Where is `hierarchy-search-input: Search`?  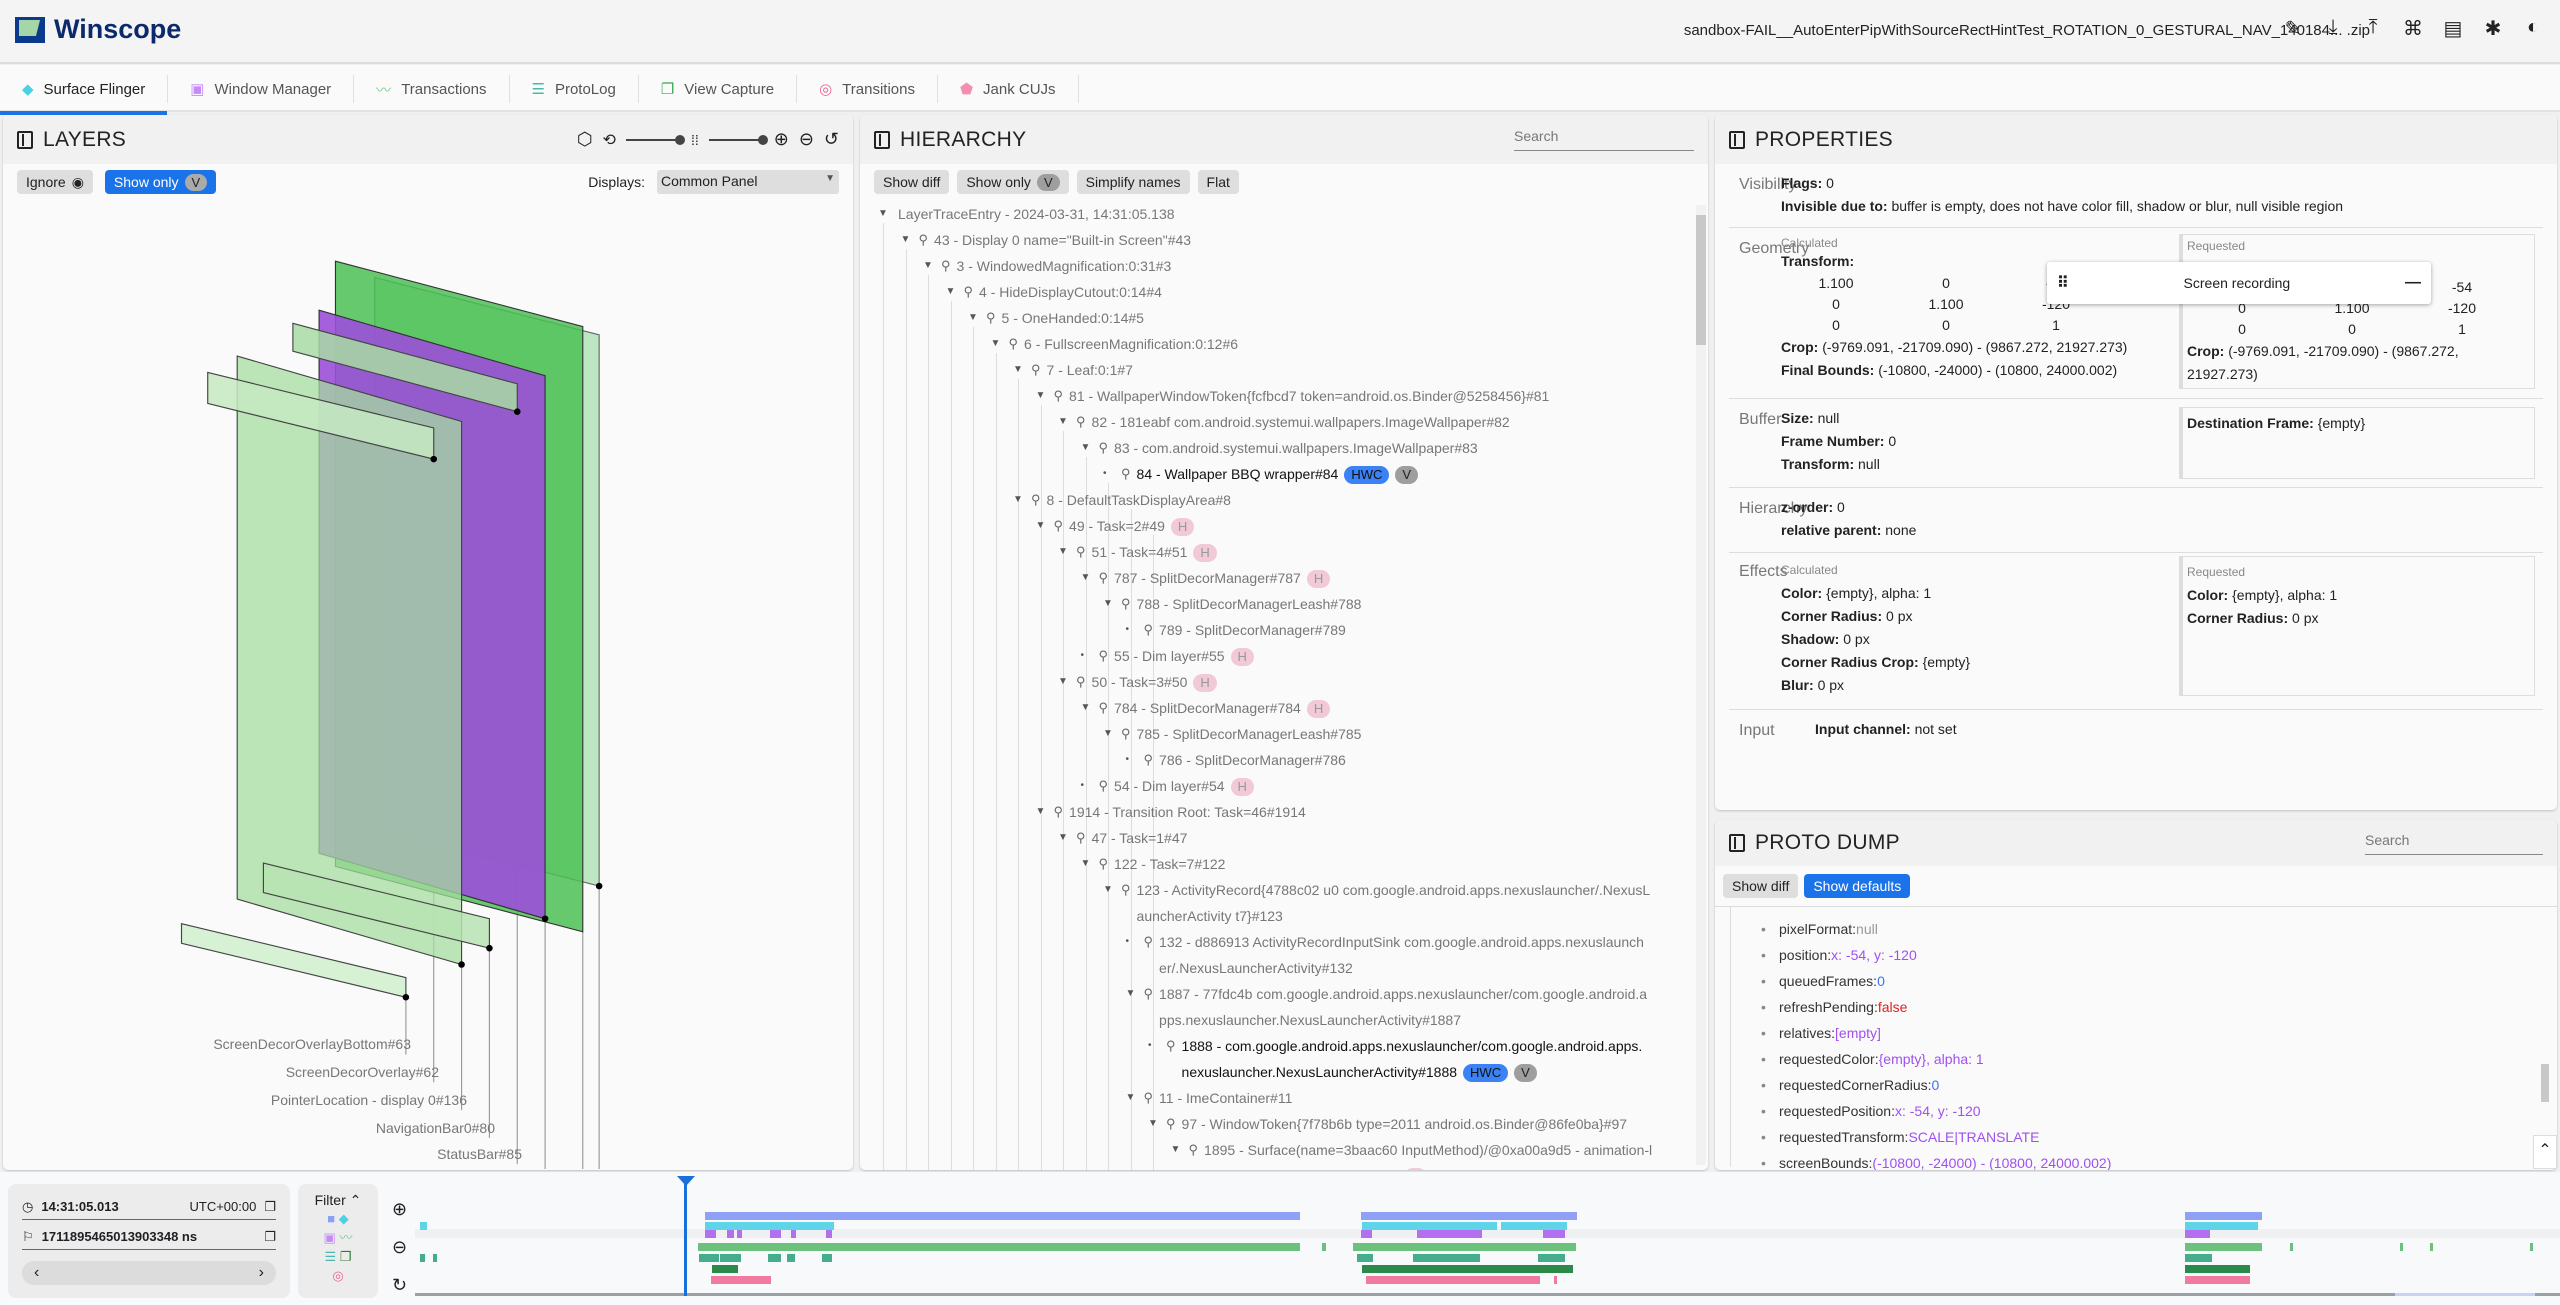 hierarchy-search-input: Search is located at coordinates (1604, 139).